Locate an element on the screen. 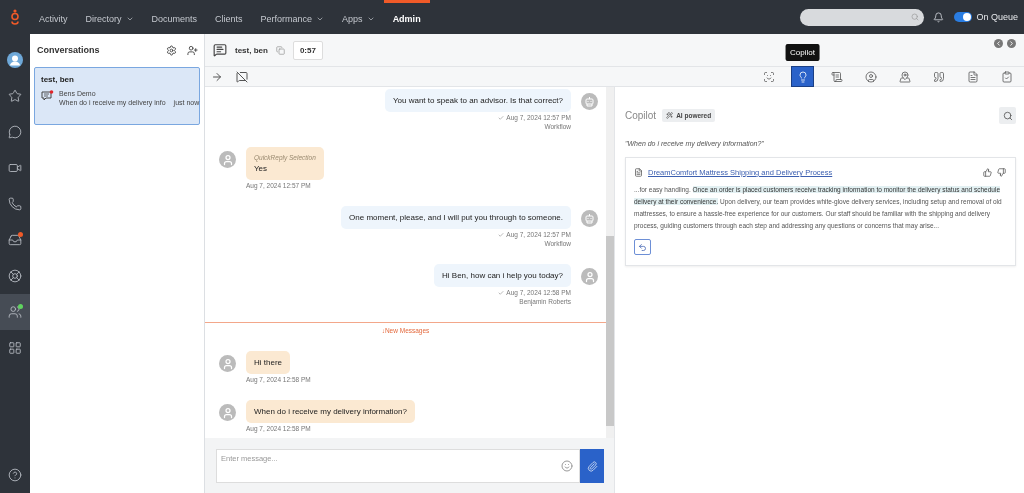 Image resolution: width=1024 pixels, height=493 pixels. avatar-icon is located at coordinates (15, 60).